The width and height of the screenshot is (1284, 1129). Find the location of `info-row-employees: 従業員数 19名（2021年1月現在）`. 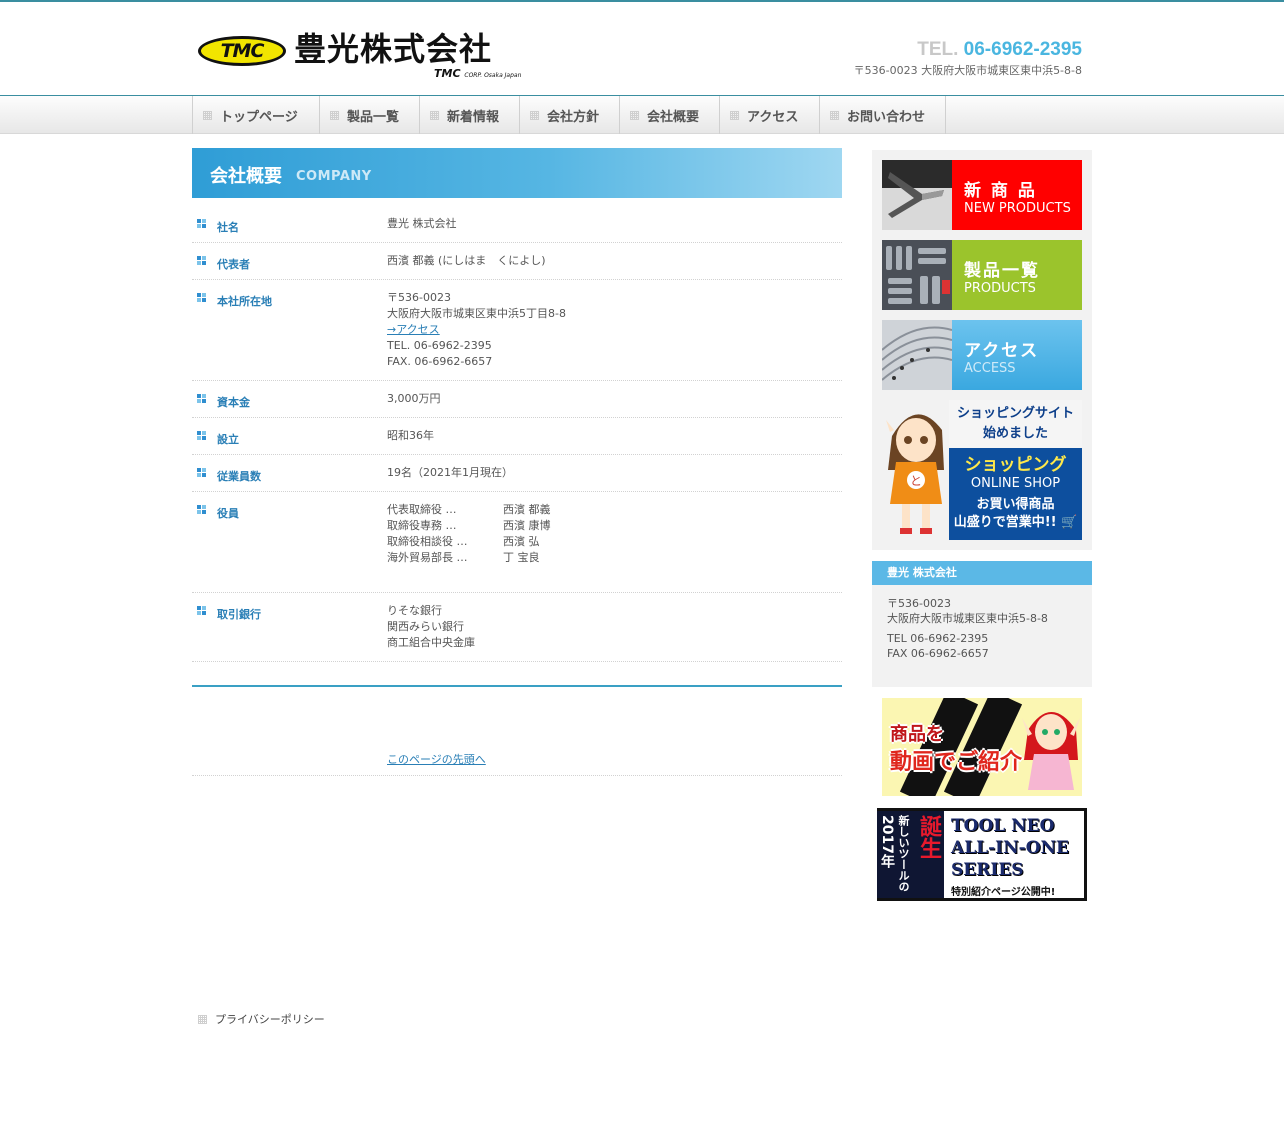

info-row-employees: 従業員数 19名（2021年1月現在） is located at coordinates (517, 473).